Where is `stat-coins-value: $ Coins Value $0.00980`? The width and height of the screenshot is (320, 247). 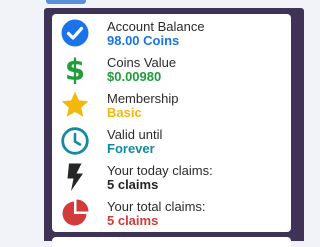
stat-coins-value: $ Coins Value $0.00980 is located at coordinates (171, 69).